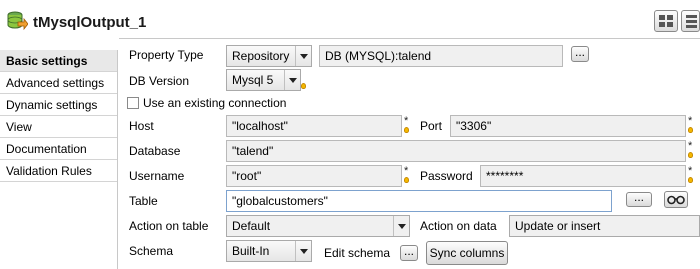  I want to click on username-label: Username, so click(157, 176).